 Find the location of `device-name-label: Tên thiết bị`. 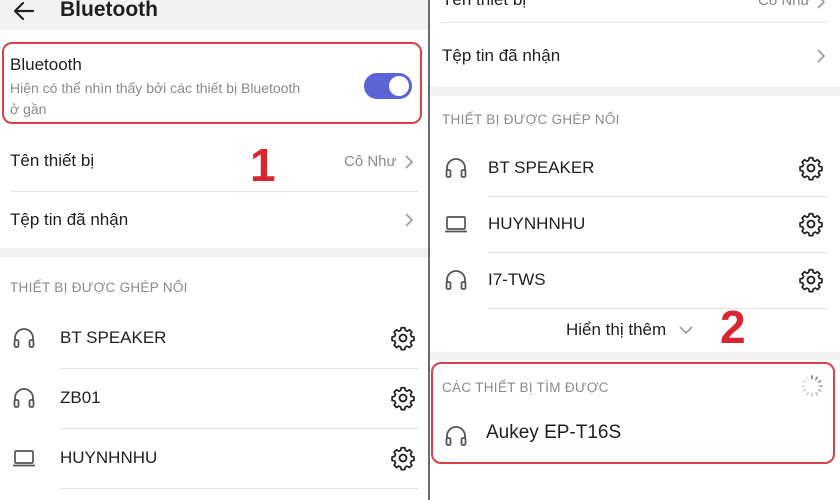

device-name-label: Tên thiết bị is located at coordinates (52, 161).